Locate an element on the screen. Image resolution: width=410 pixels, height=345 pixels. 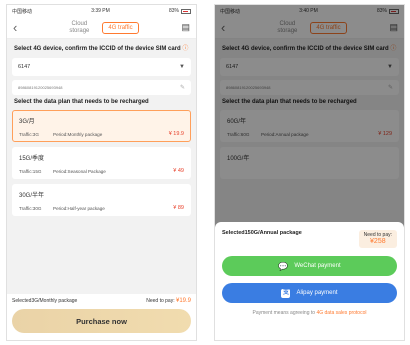
edit-icon: ✎ is located at coordinates (182, 87).